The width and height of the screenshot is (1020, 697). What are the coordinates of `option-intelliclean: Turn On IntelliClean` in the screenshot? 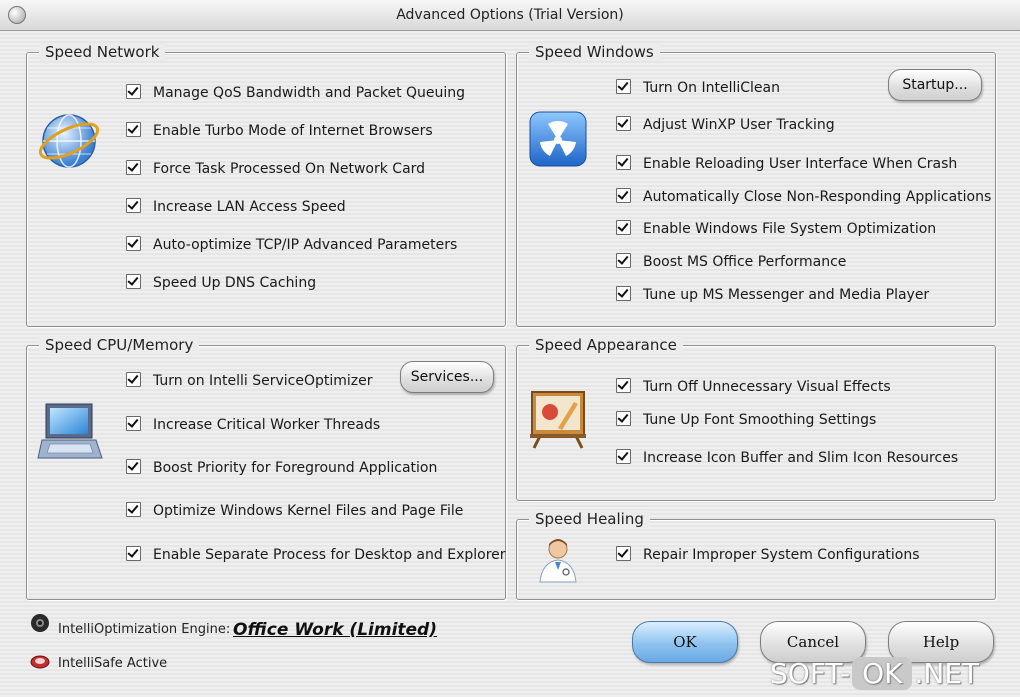 It's located at (698, 88).